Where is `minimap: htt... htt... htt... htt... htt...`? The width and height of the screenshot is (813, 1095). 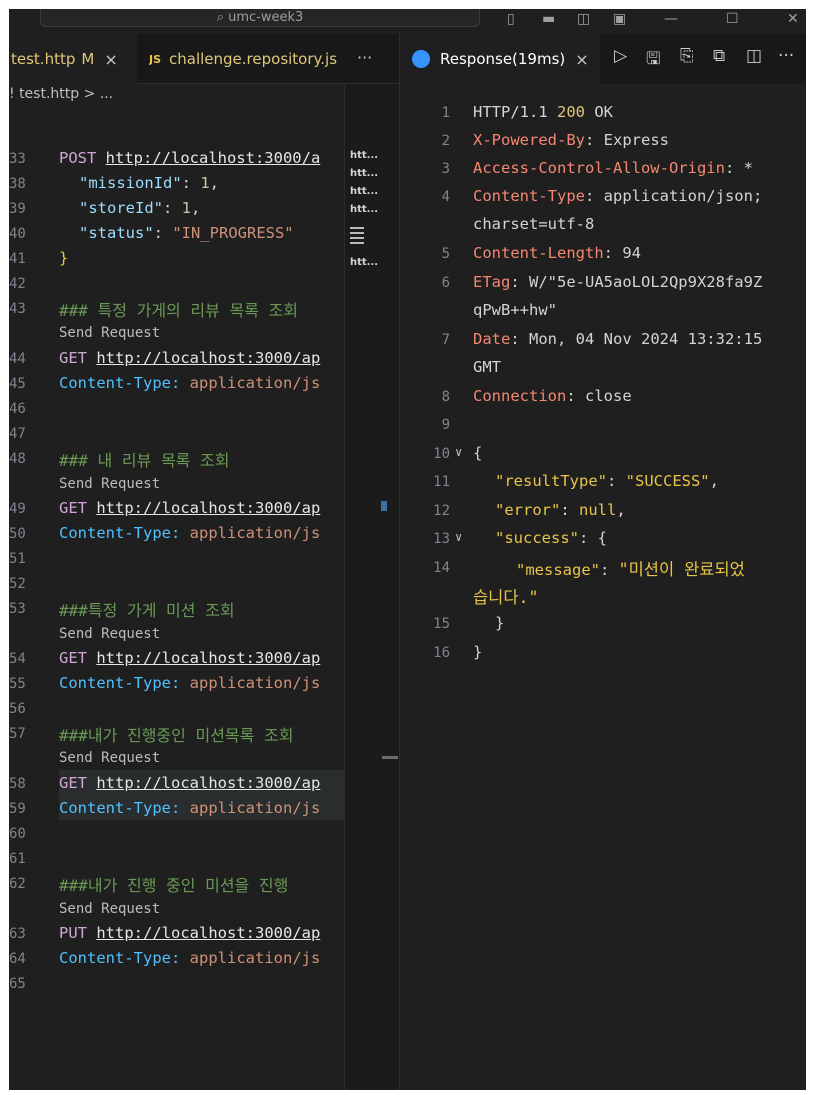 minimap: htt... htt... htt... htt... htt... is located at coordinates (371, 587).